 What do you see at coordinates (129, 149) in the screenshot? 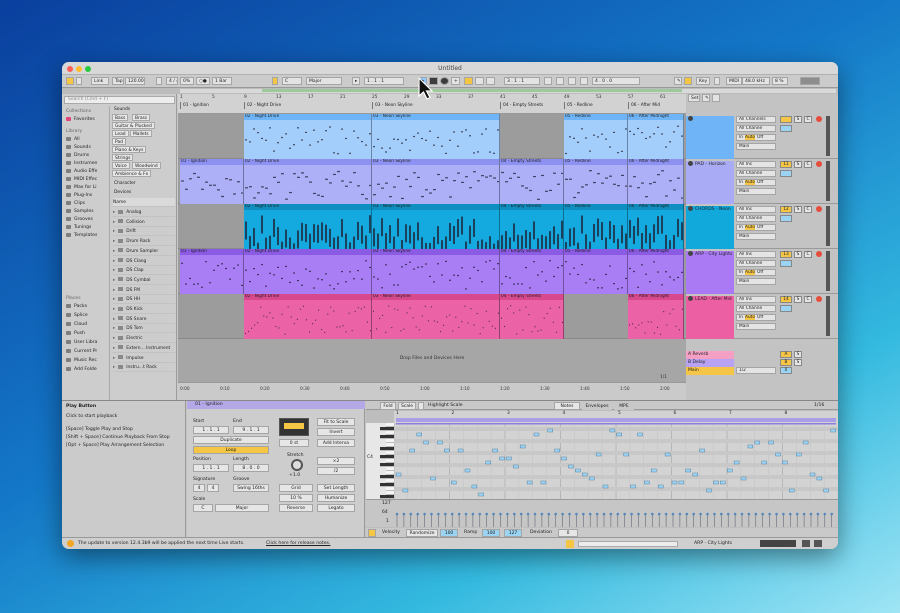
I see `tag-piano: Piano & Keys` at bounding box center [129, 149].